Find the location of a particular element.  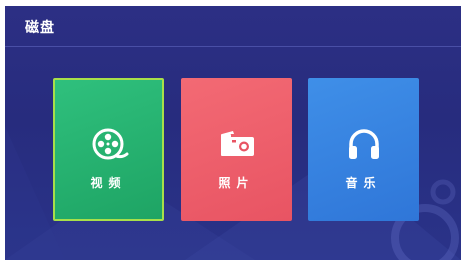

photo-tile-label: 照片 is located at coordinates (236, 183).